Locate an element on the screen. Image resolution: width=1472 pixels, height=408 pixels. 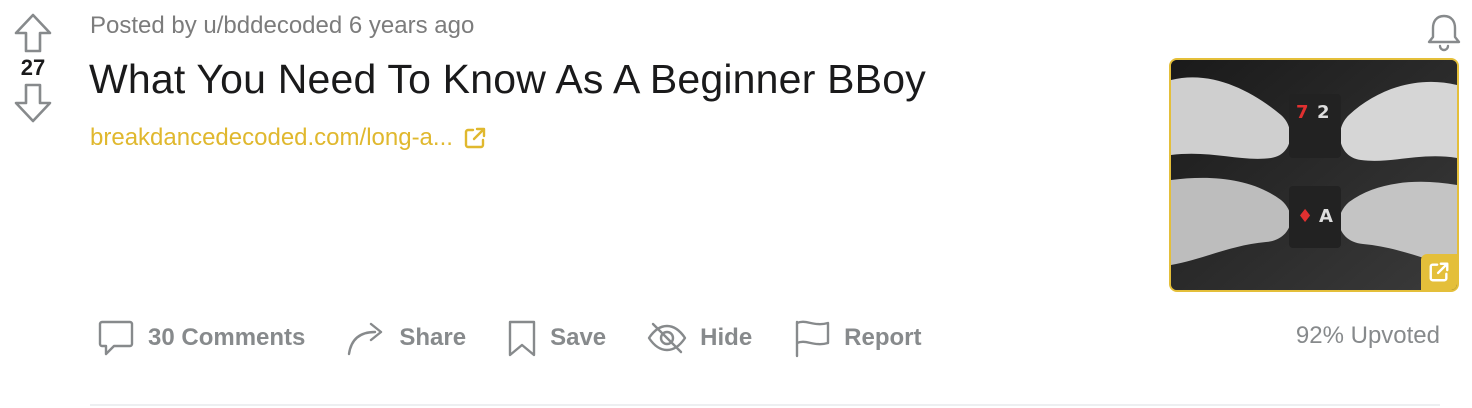
hide-button: Hide is located at coordinates (699, 338).